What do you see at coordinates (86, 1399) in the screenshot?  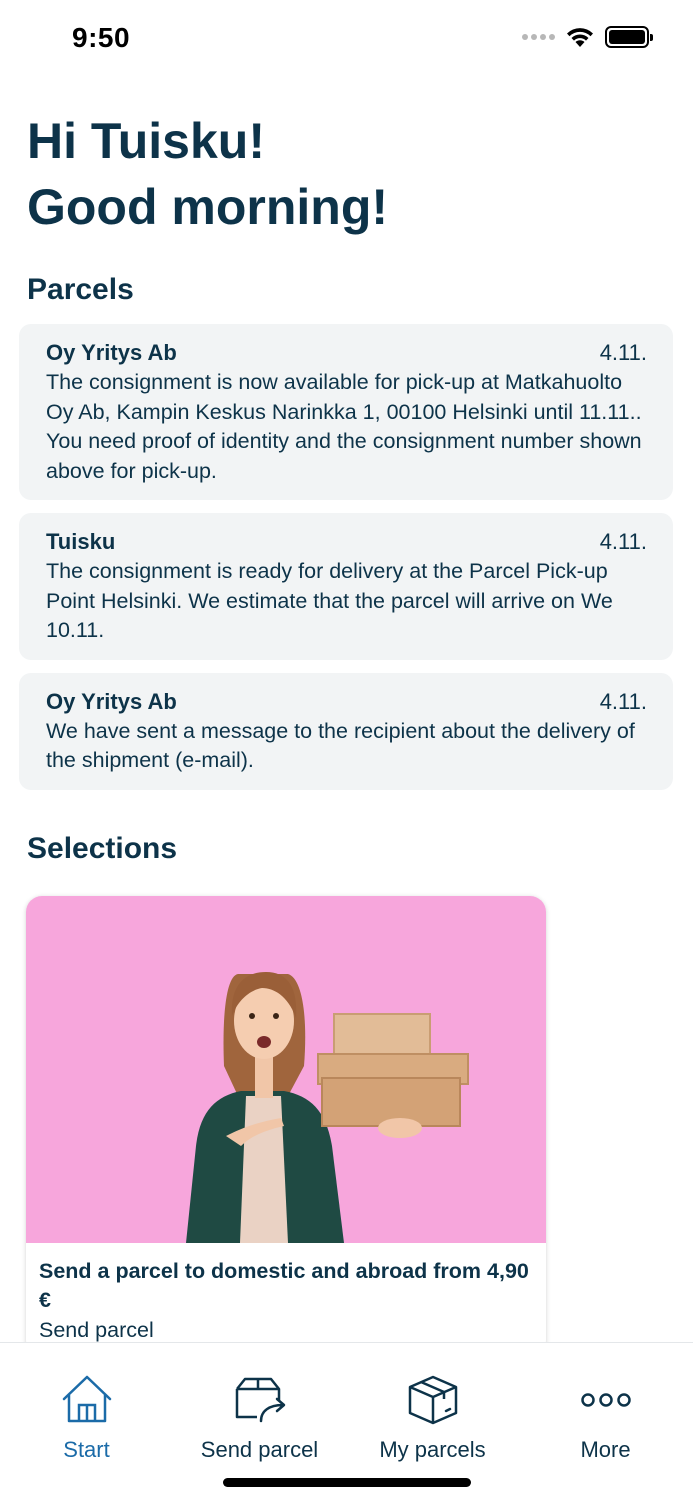 I see `home-icon` at bounding box center [86, 1399].